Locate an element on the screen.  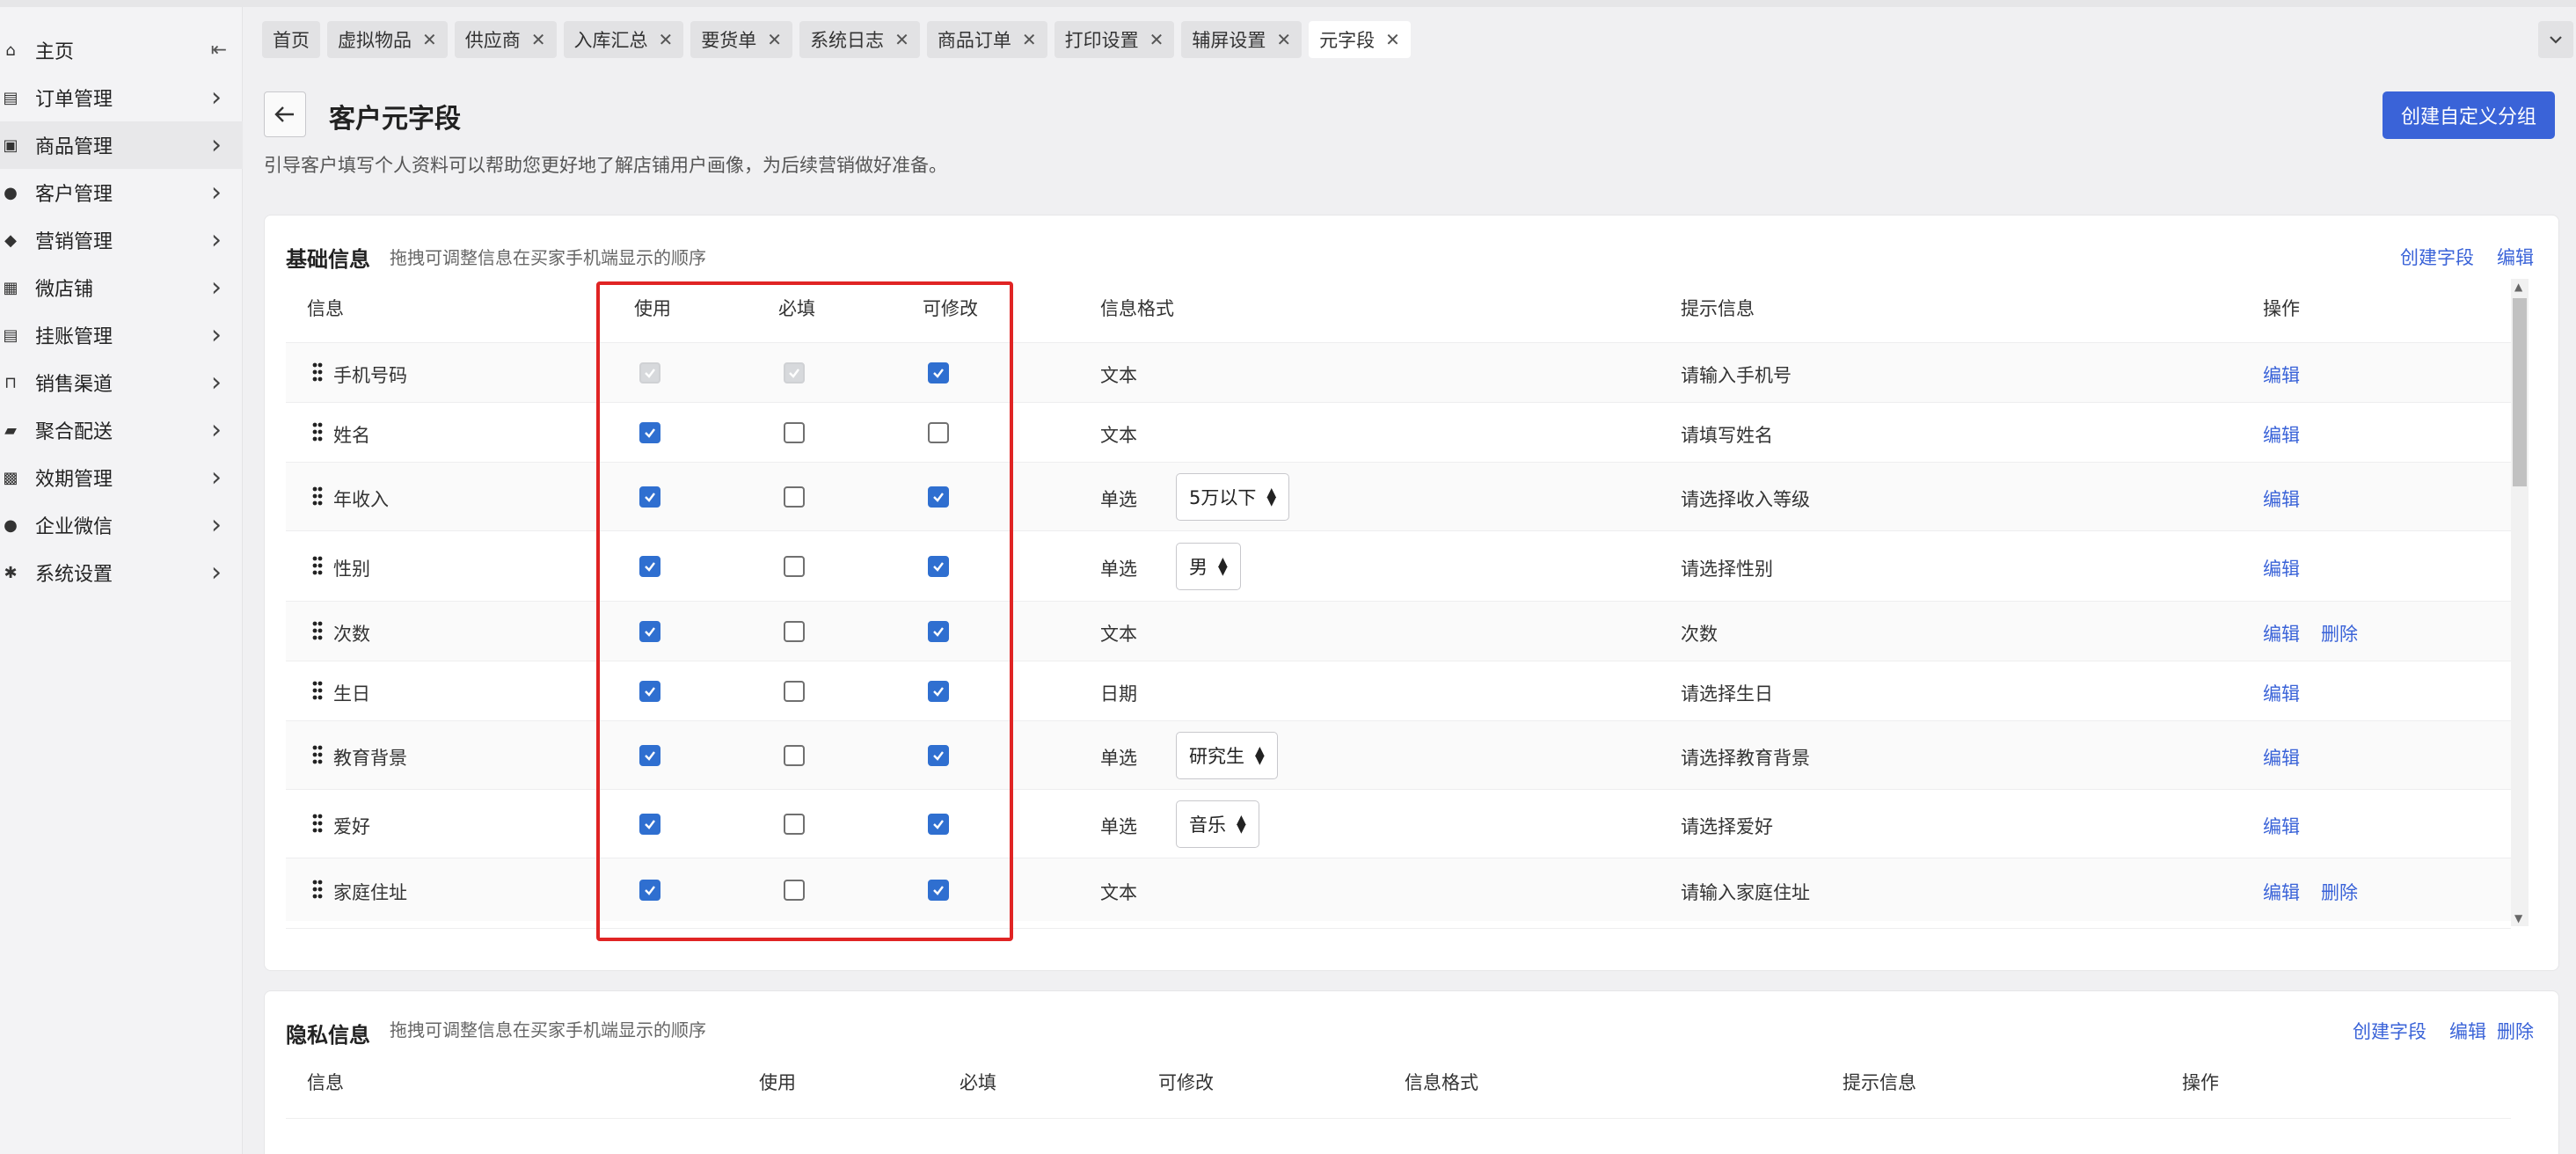
scroll-thumb is located at coordinates (2520, 392).